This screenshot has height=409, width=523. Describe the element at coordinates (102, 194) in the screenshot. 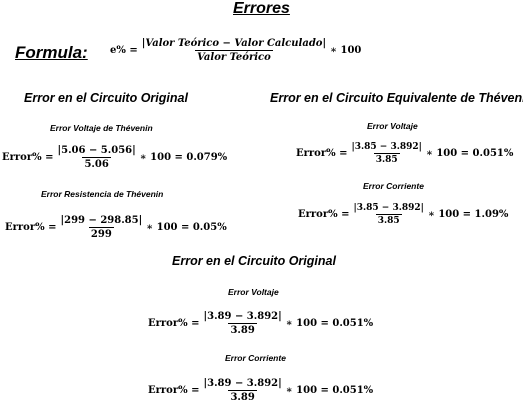

I see `label-error-resistencia-thevenin: Error Resistencia de Thévenin` at that location.